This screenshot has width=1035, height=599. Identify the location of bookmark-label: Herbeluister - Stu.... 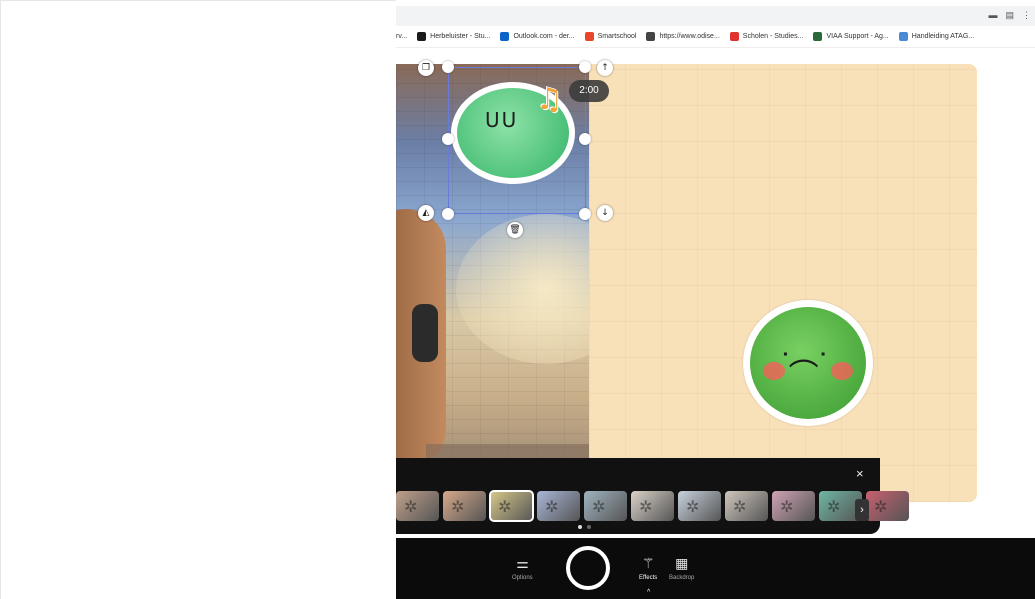
(460, 36).